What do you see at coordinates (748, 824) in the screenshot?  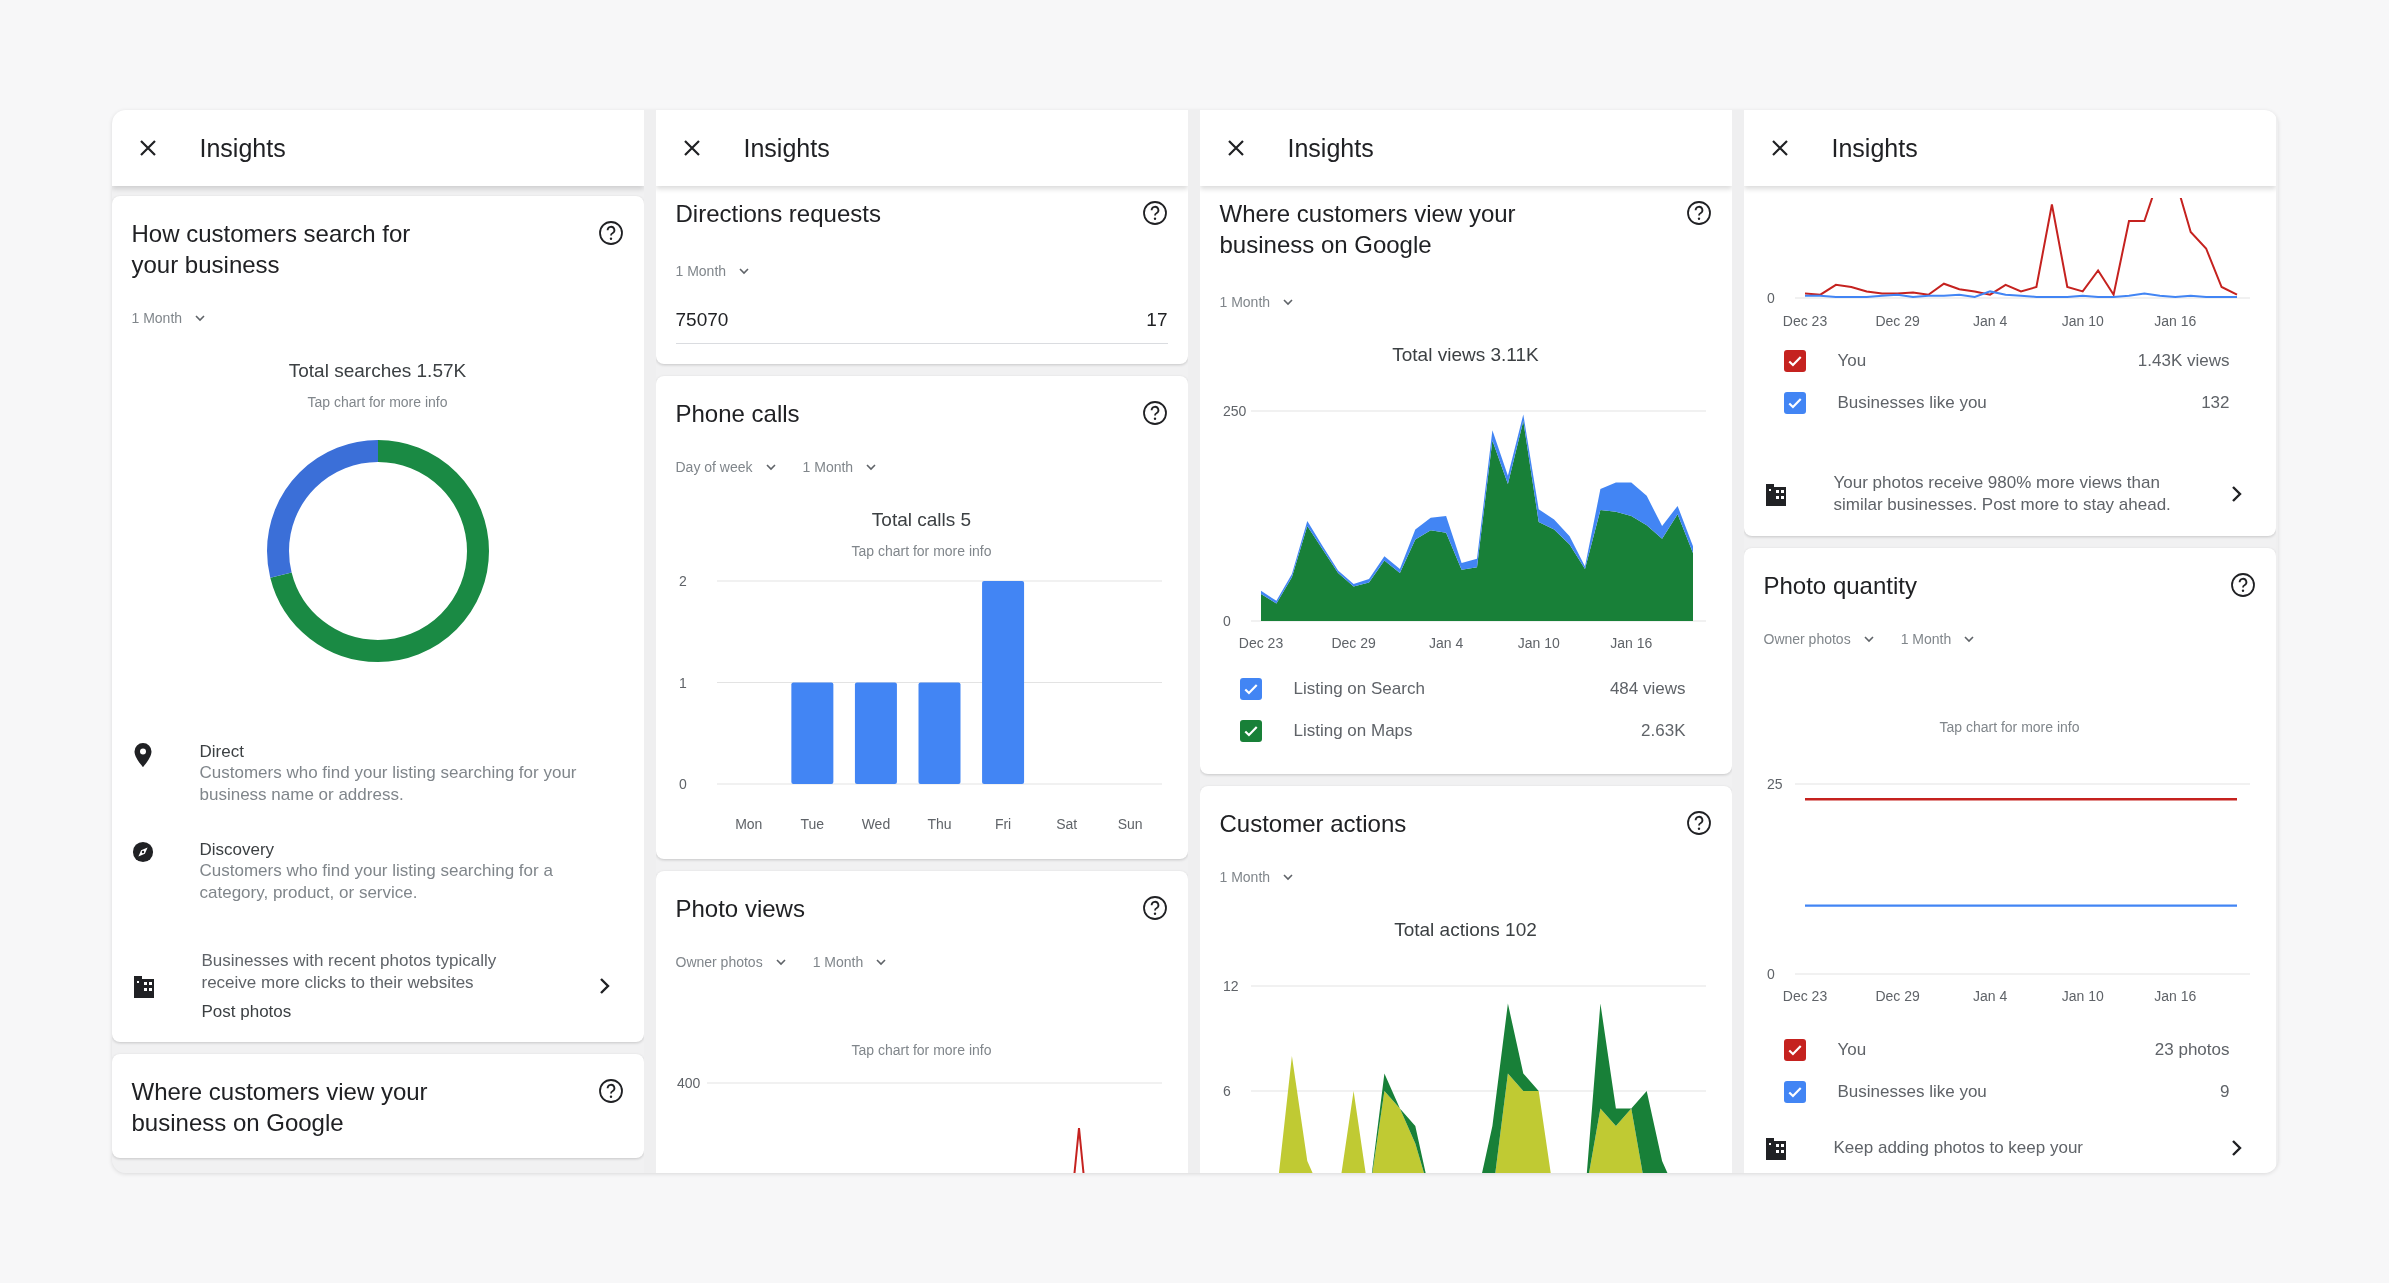 I see `axis-label: Mon` at bounding box center [748, 824].